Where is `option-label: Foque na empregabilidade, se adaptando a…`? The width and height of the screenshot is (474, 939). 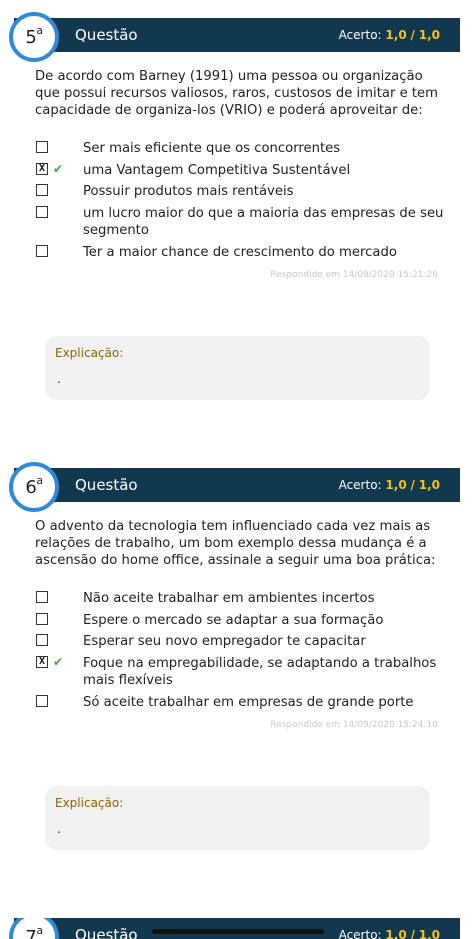
option-label: Foque na empregabilidade, se adaptando a… is located at coordinates (260, 672).